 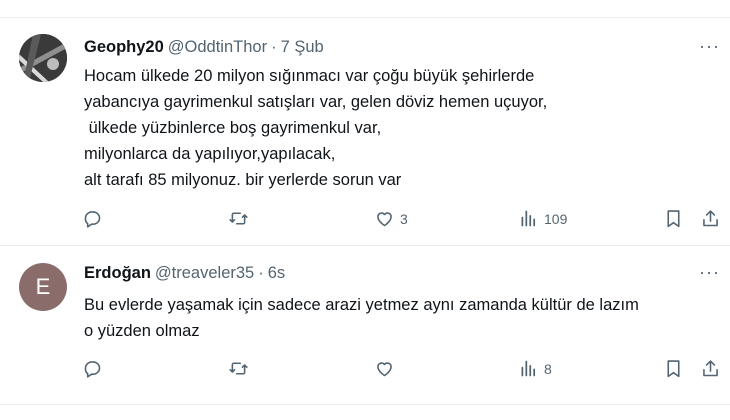 I want to click on tweet-header: Erdoğan @treaveler35 · 6s, so click(x=184, y=273).